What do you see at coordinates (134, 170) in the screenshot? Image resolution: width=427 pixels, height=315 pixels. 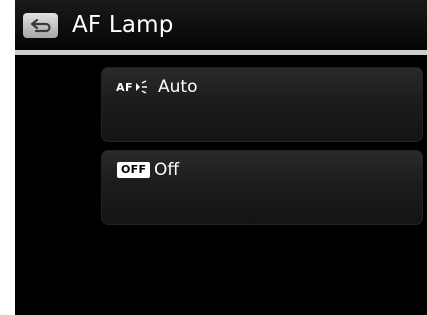 I see `off-badge-icon: OFF` at bounding box center [134, 170].